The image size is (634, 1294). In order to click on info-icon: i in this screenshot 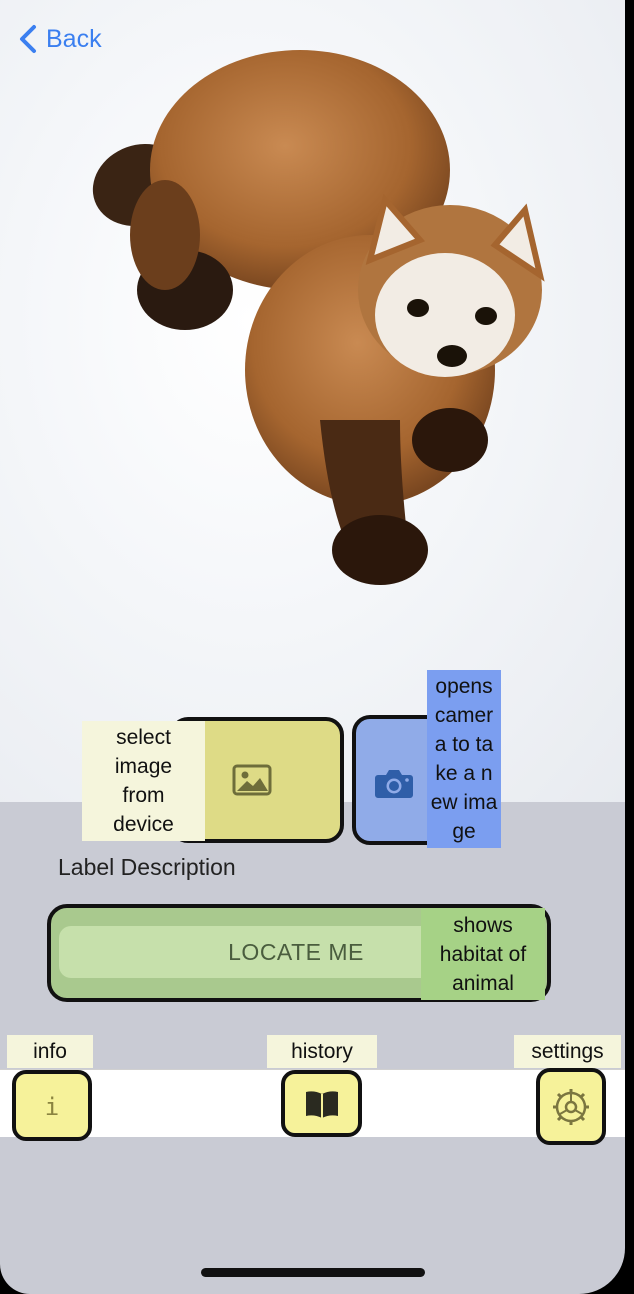, I will do `click(52, 1107)`.